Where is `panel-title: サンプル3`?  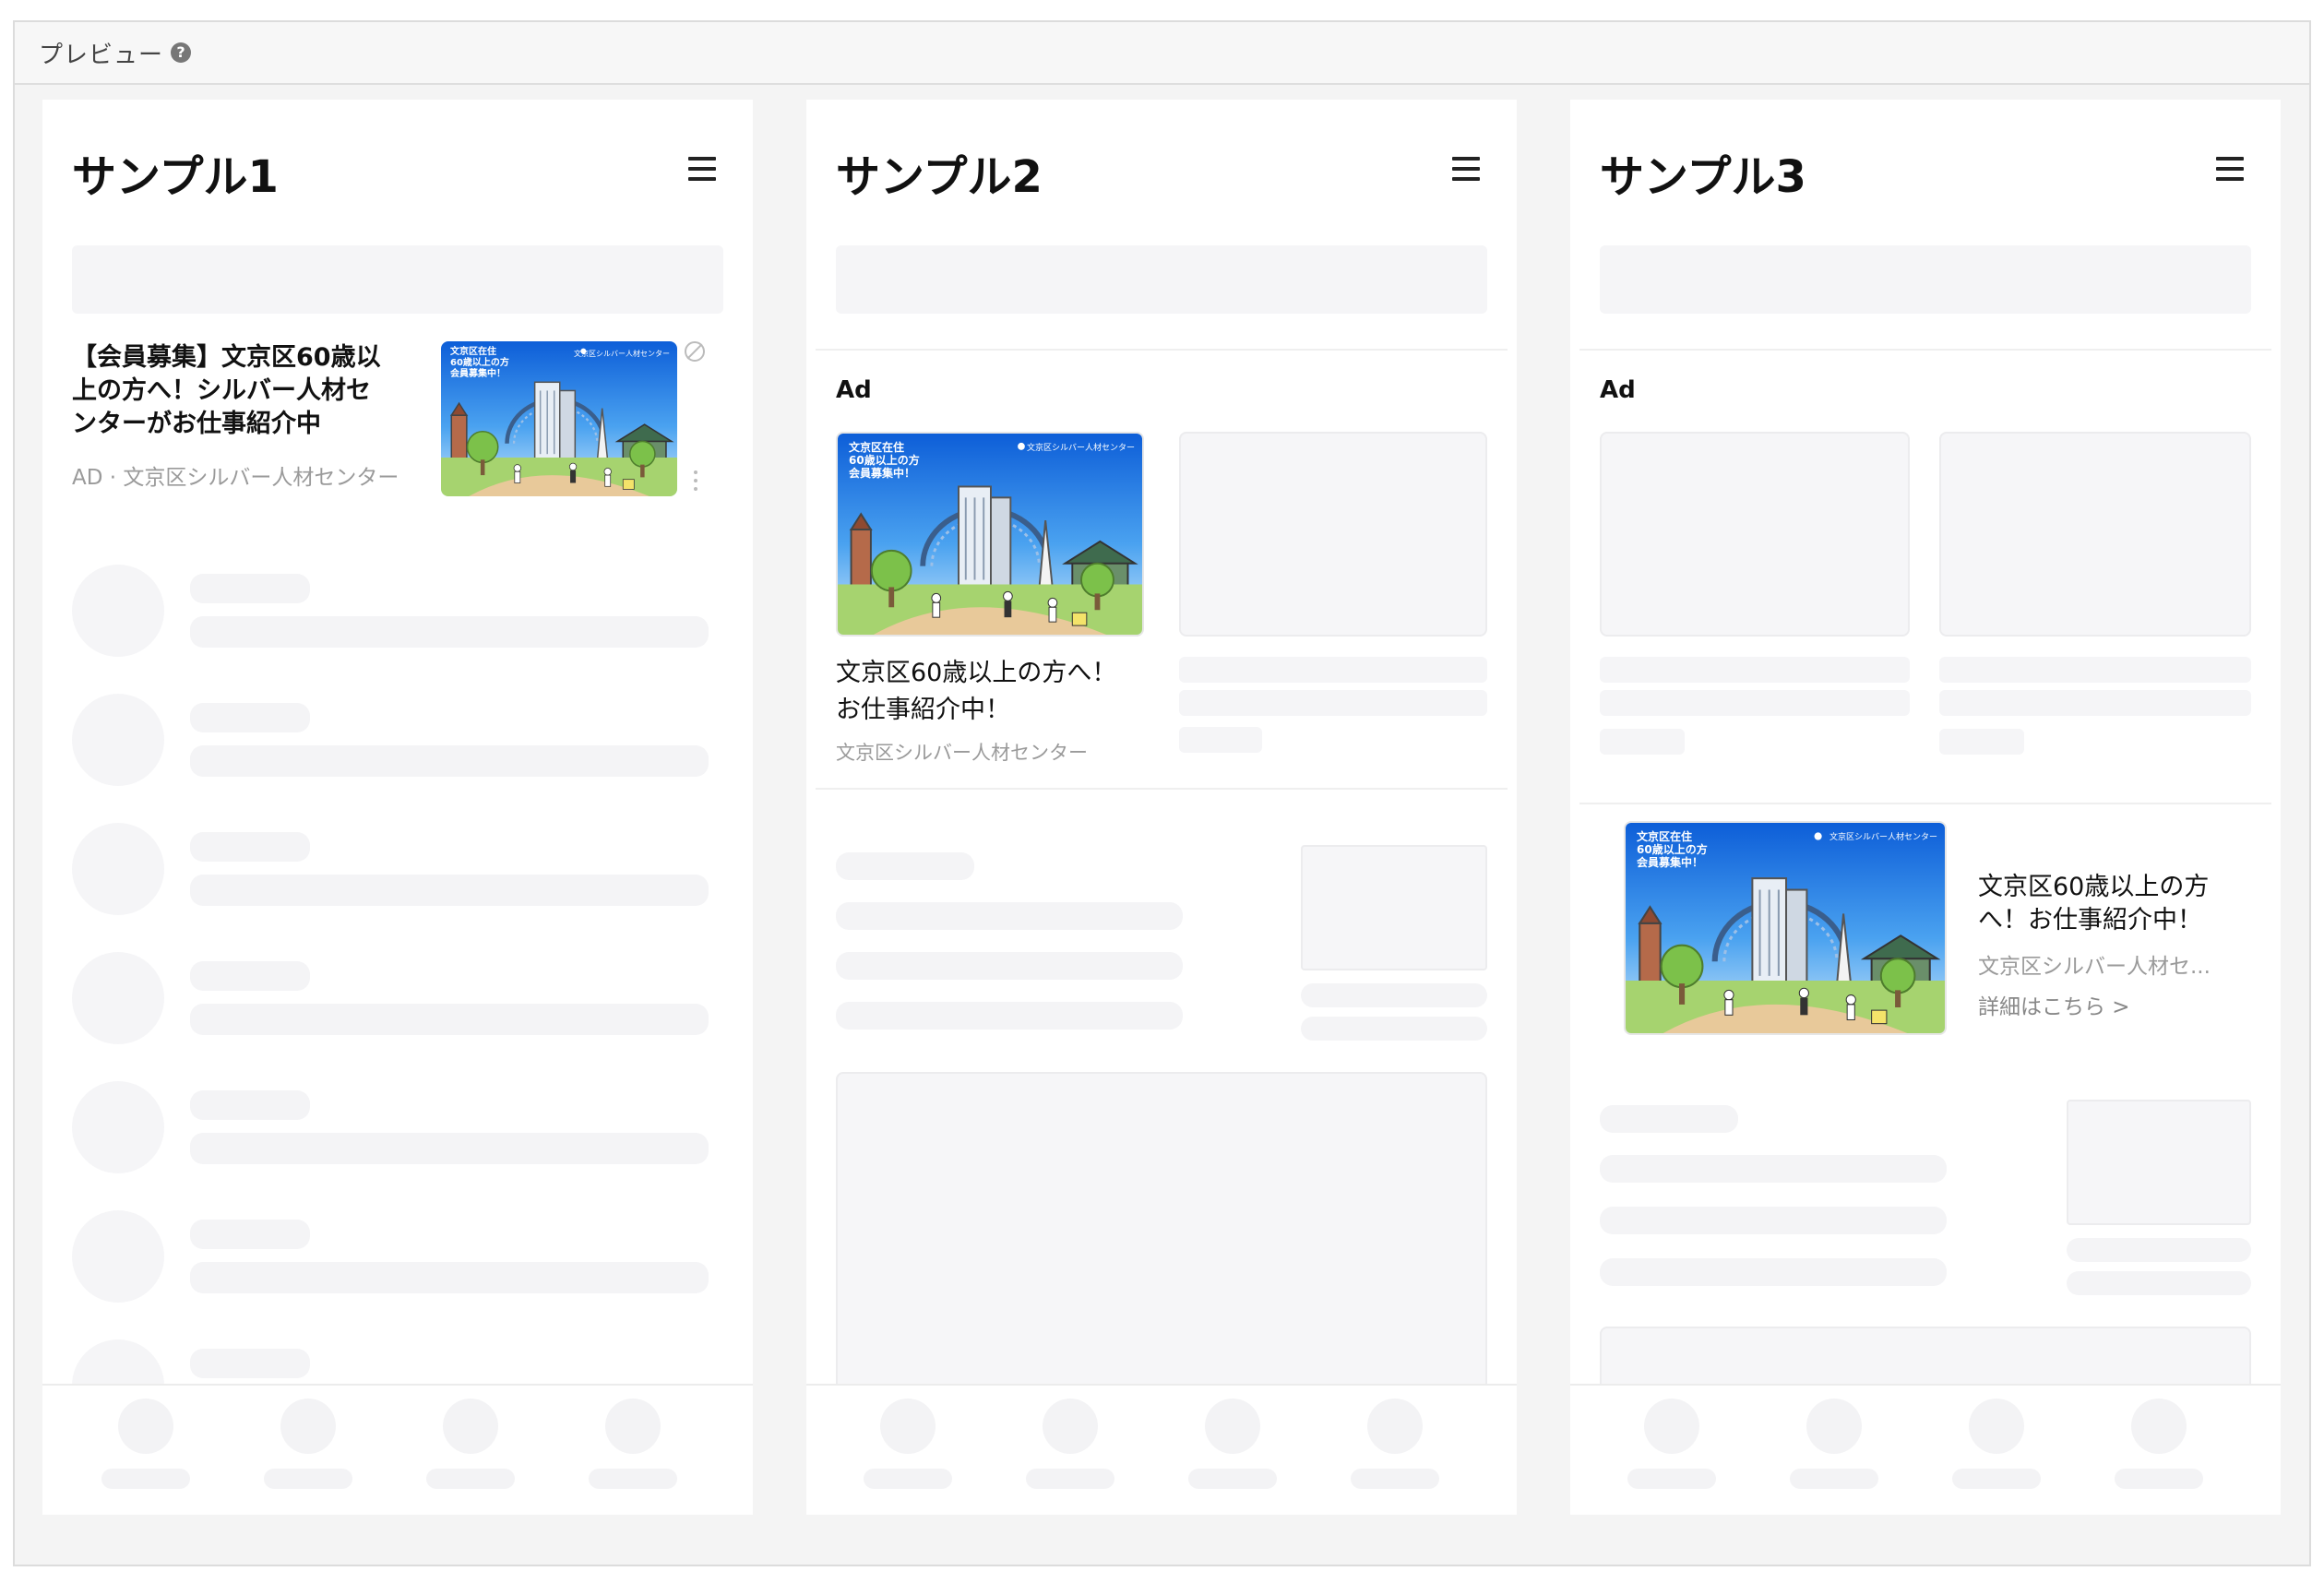
panel-title: サンプル3 is located at coordinates (1703, 177).